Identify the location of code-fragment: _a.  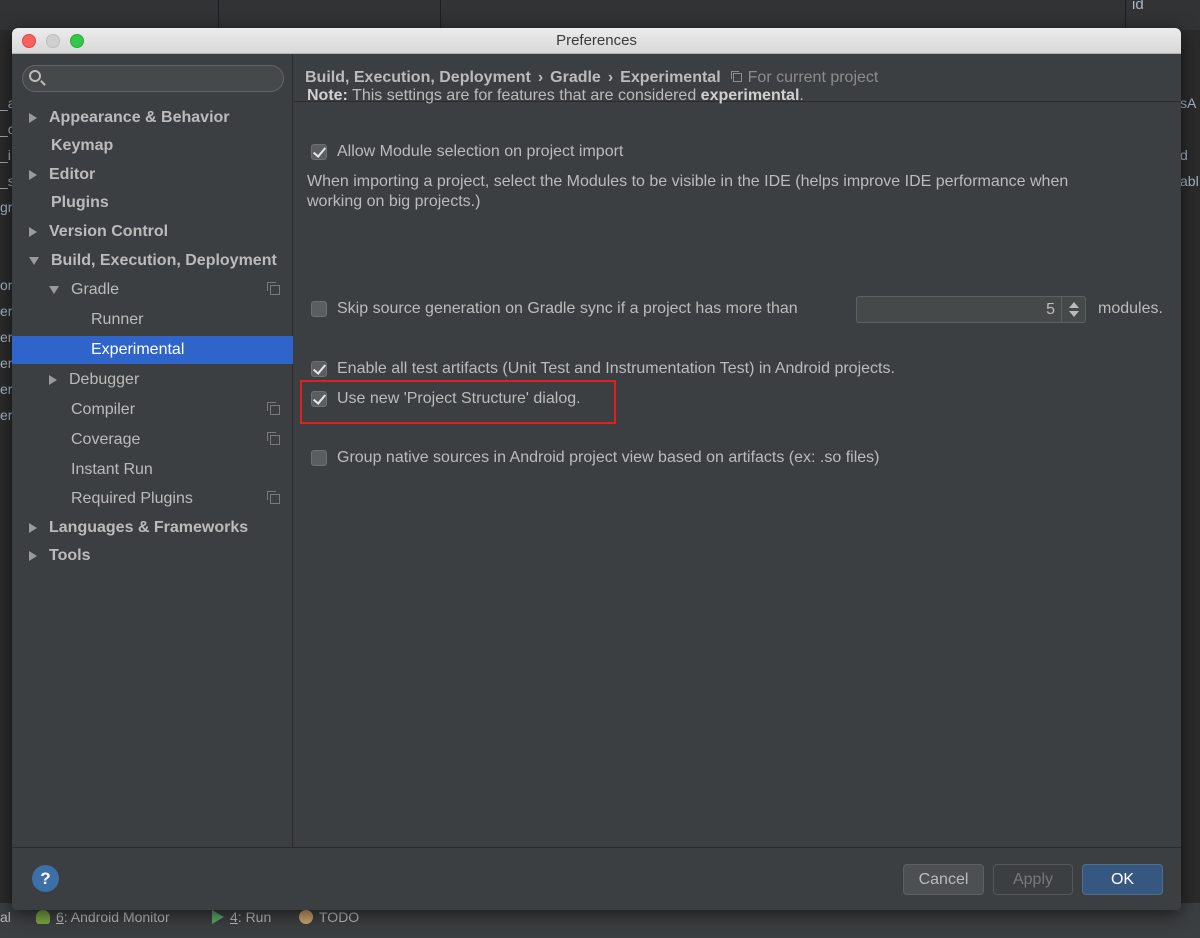
(6, 103).